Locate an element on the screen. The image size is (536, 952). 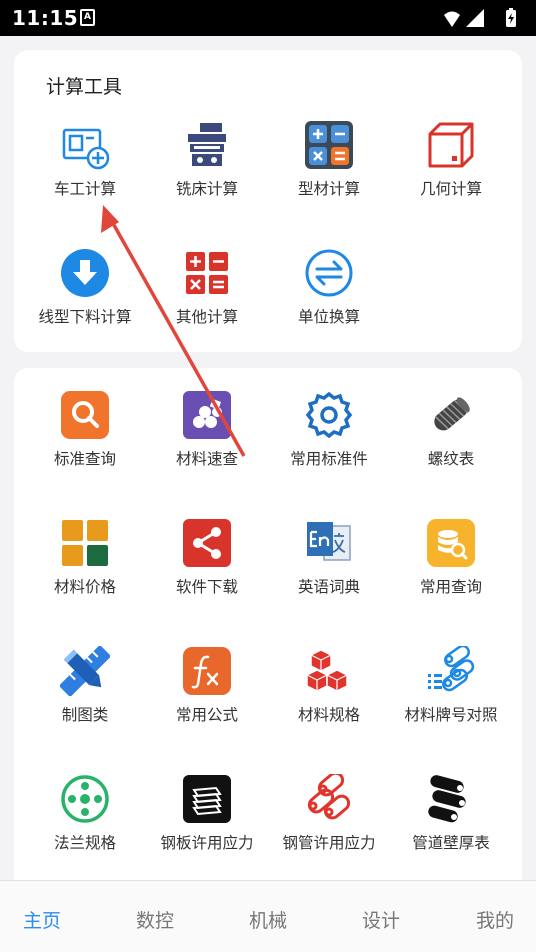
tool-common-standard-parts: 常用标准件 is located at coordinates (329, 440).